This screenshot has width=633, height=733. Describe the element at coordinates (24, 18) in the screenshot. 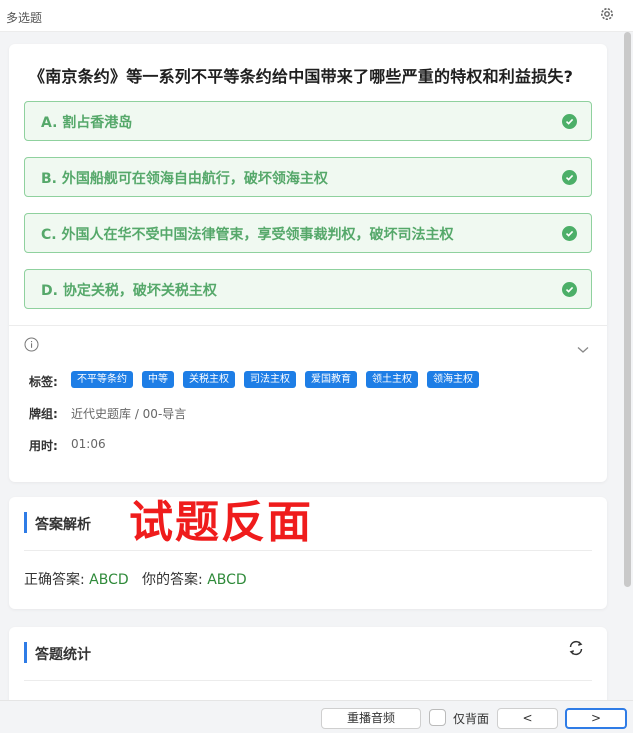

I see `question-type-title: 多选题` at that location.